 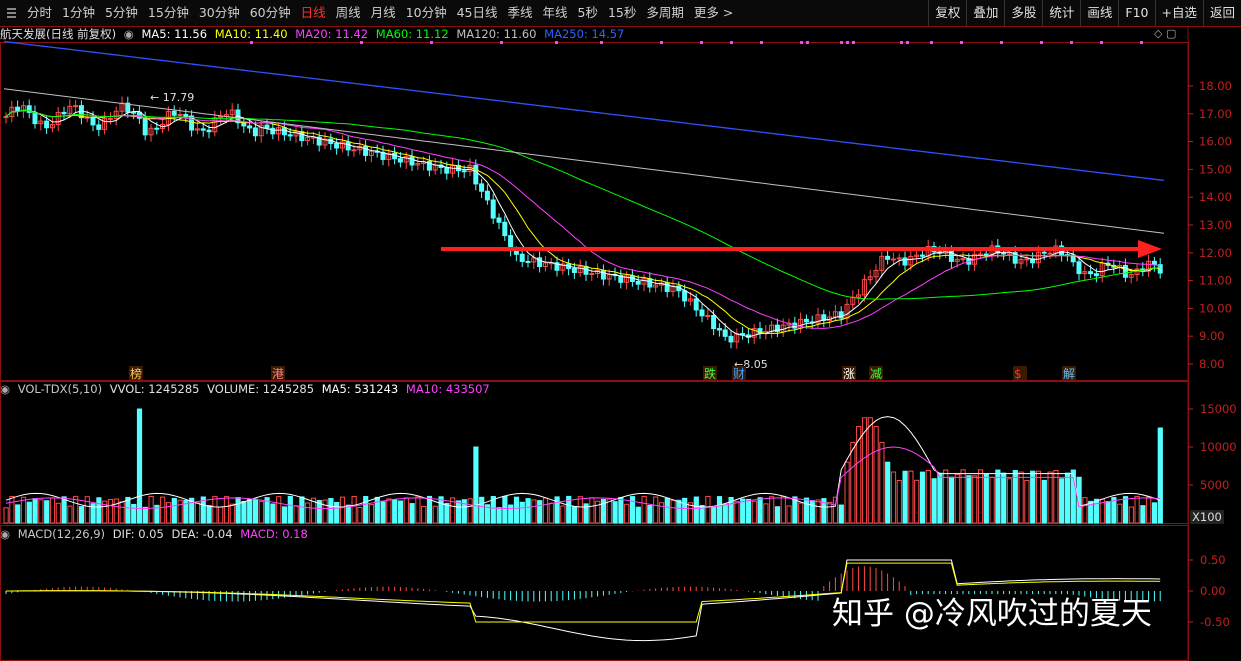 What do you see at coordinates (710, 373) in the screenshot?
I see `event-marker: 跌` at bounding box center [710, 373].